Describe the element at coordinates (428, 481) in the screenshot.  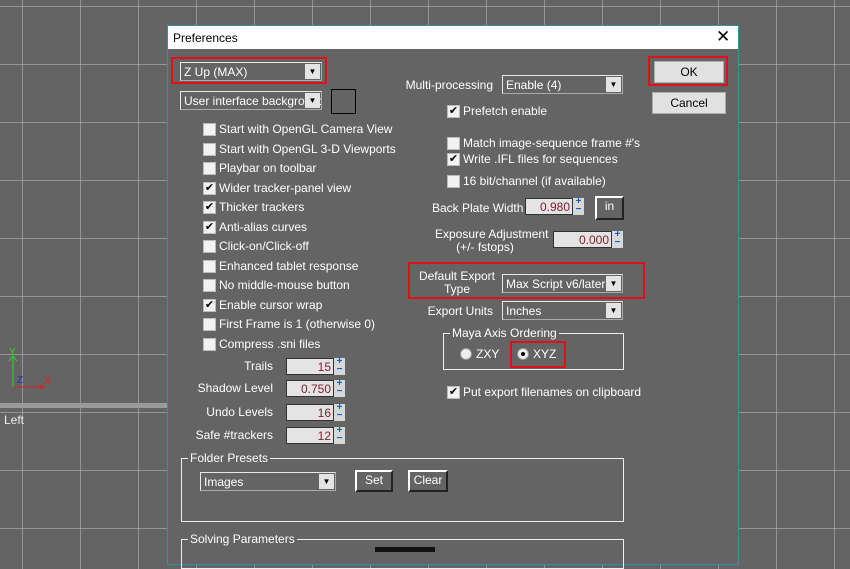
I see `clear-button: Clear` at that location.